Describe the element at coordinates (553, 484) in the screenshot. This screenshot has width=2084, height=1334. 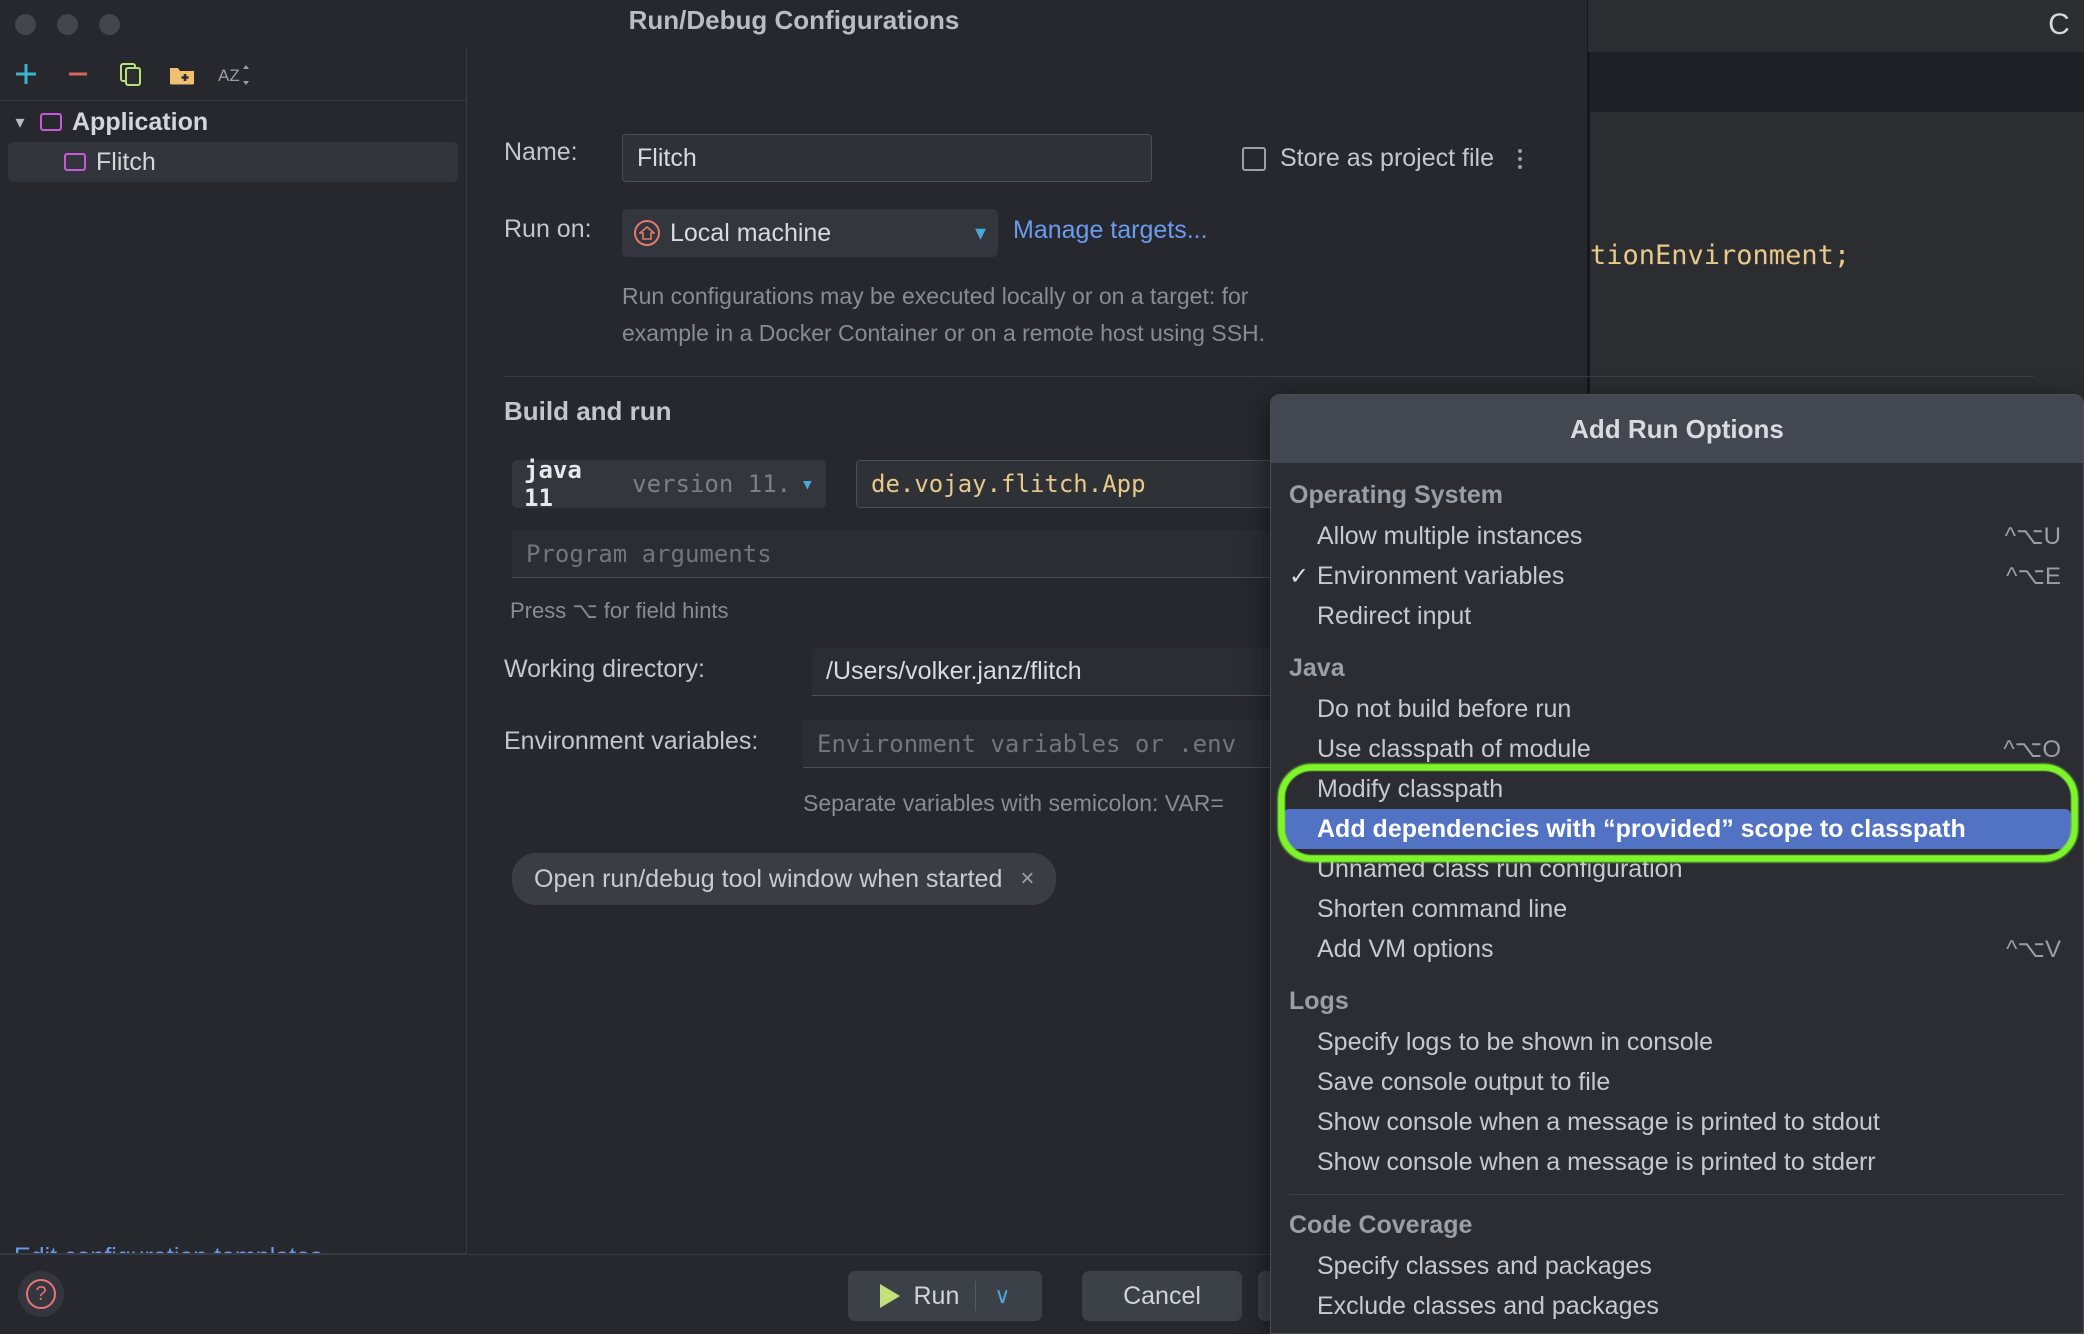
I see `jdk-name: java 11` at that location.